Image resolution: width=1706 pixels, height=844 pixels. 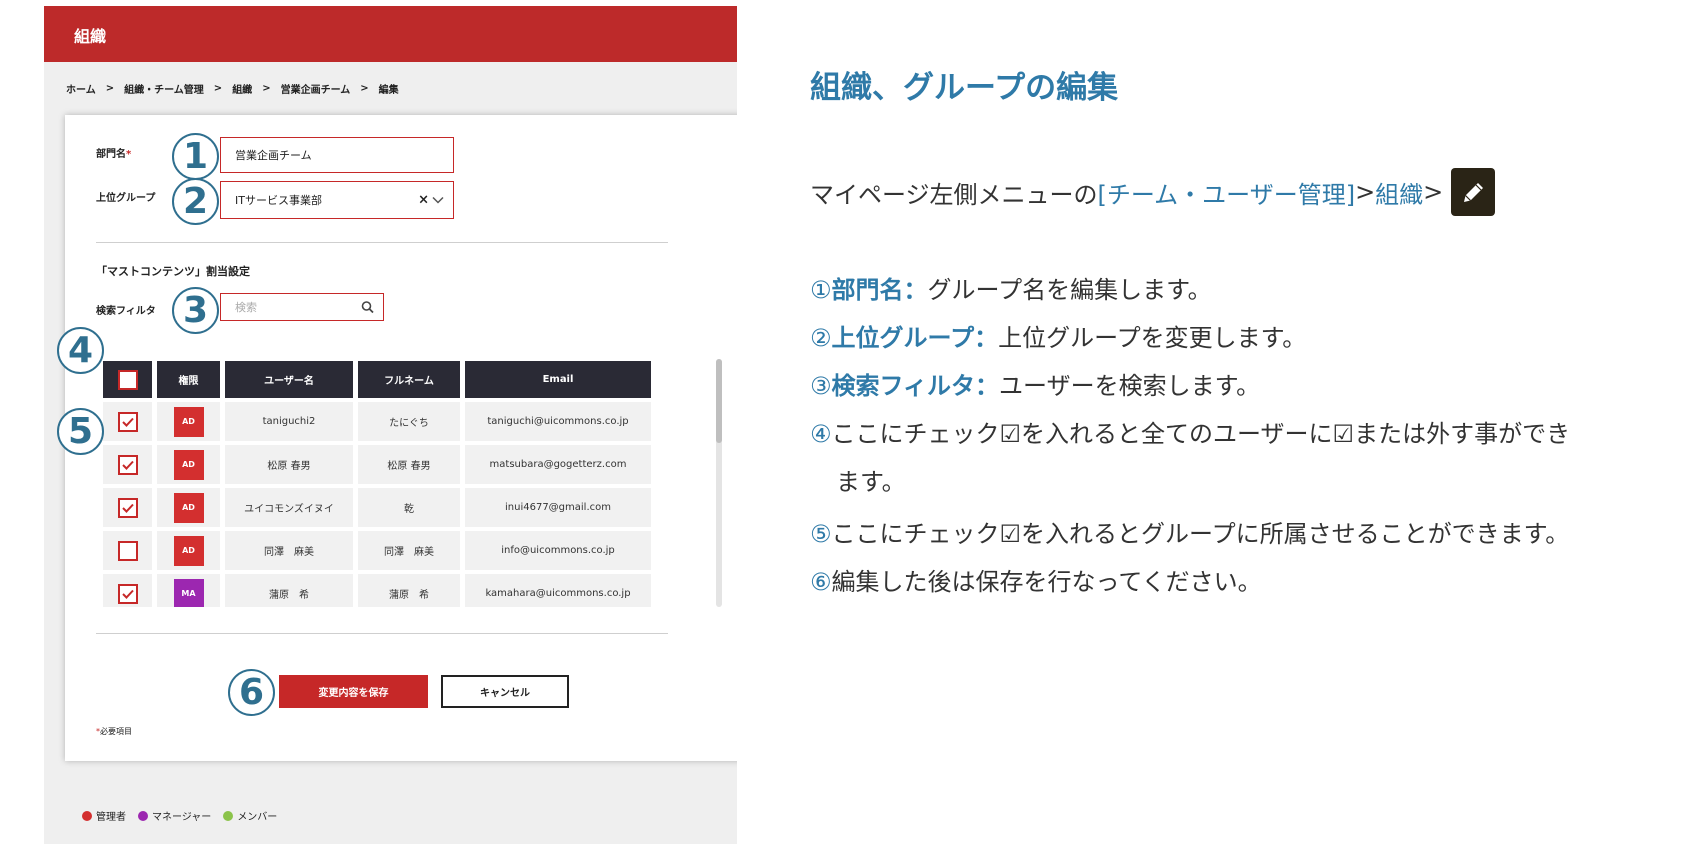 I want to click on table-cell-role: MA, so click(x=188, y=590).